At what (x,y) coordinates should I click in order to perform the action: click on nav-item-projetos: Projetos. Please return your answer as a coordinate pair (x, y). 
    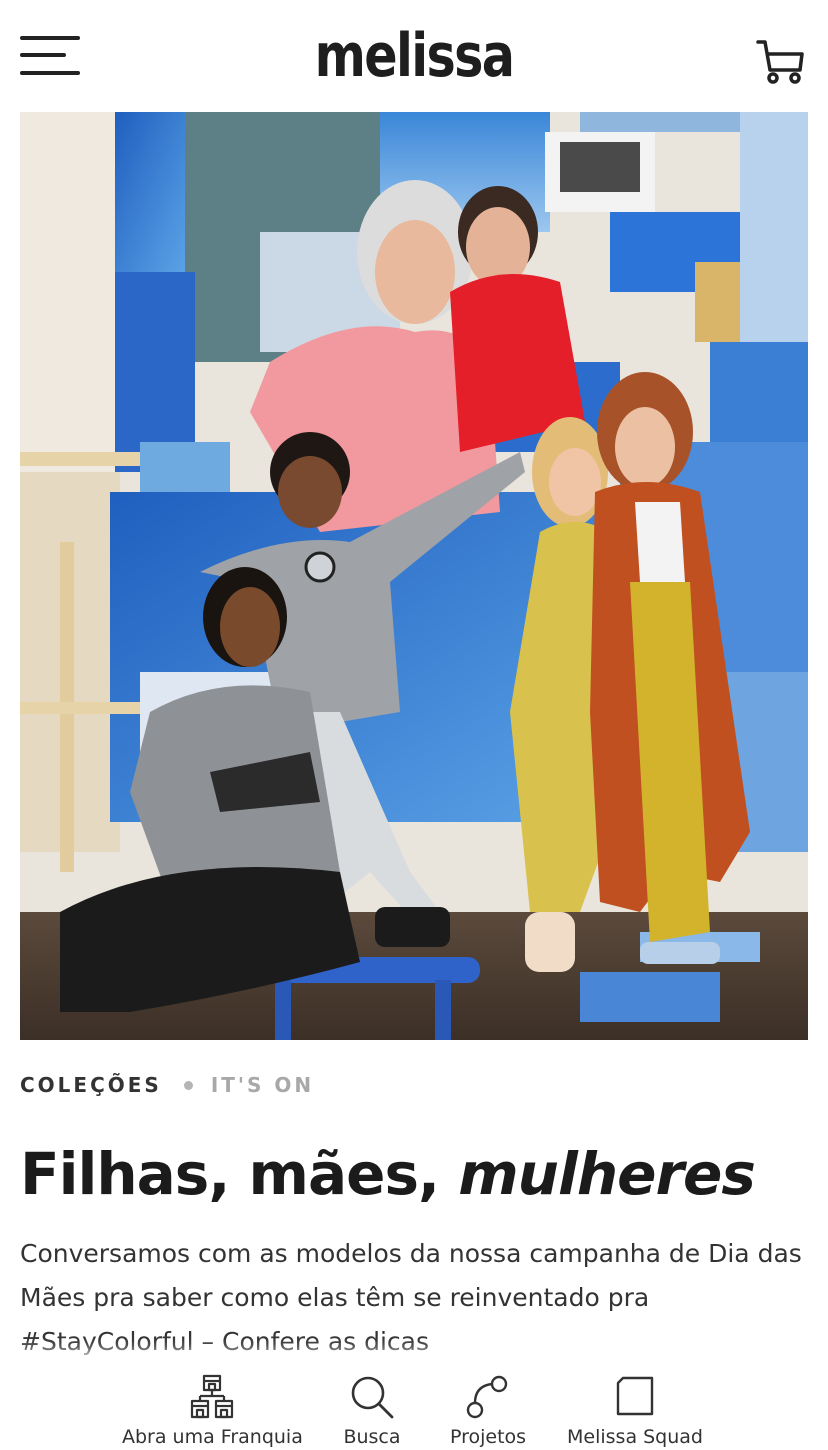
    Looking at the image, I should click on (488, 1405).